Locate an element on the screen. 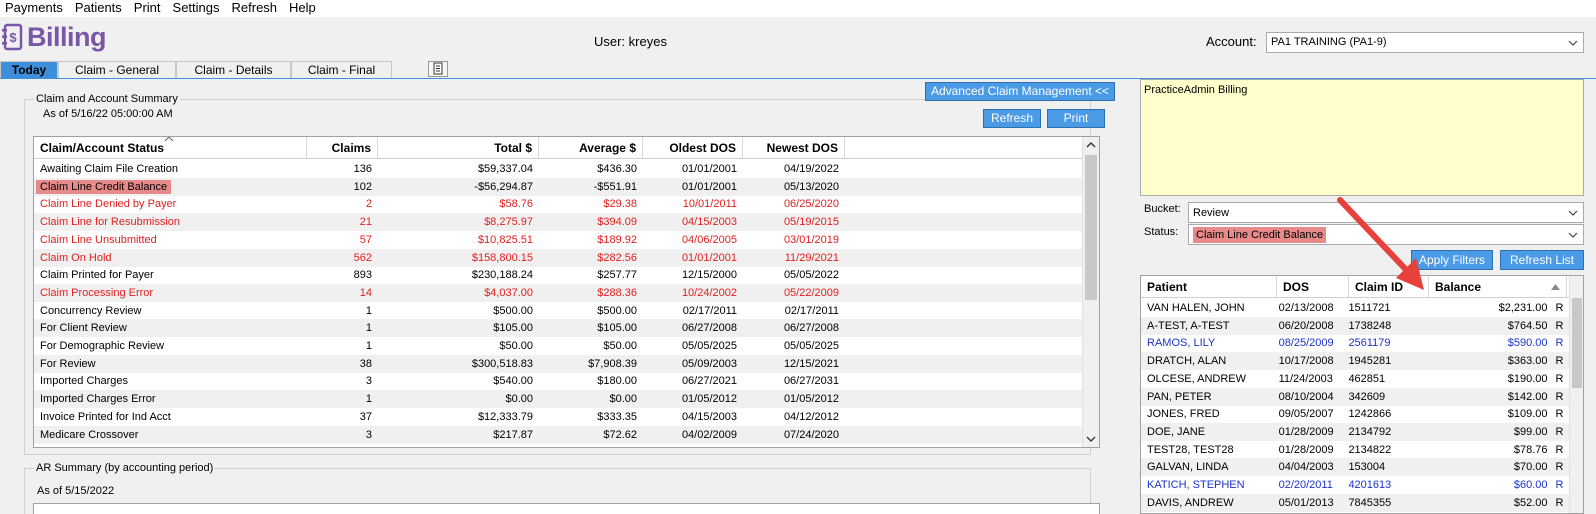 The image size is (1596, 514). col-average: Average $ is located at coordinates (591, 147).